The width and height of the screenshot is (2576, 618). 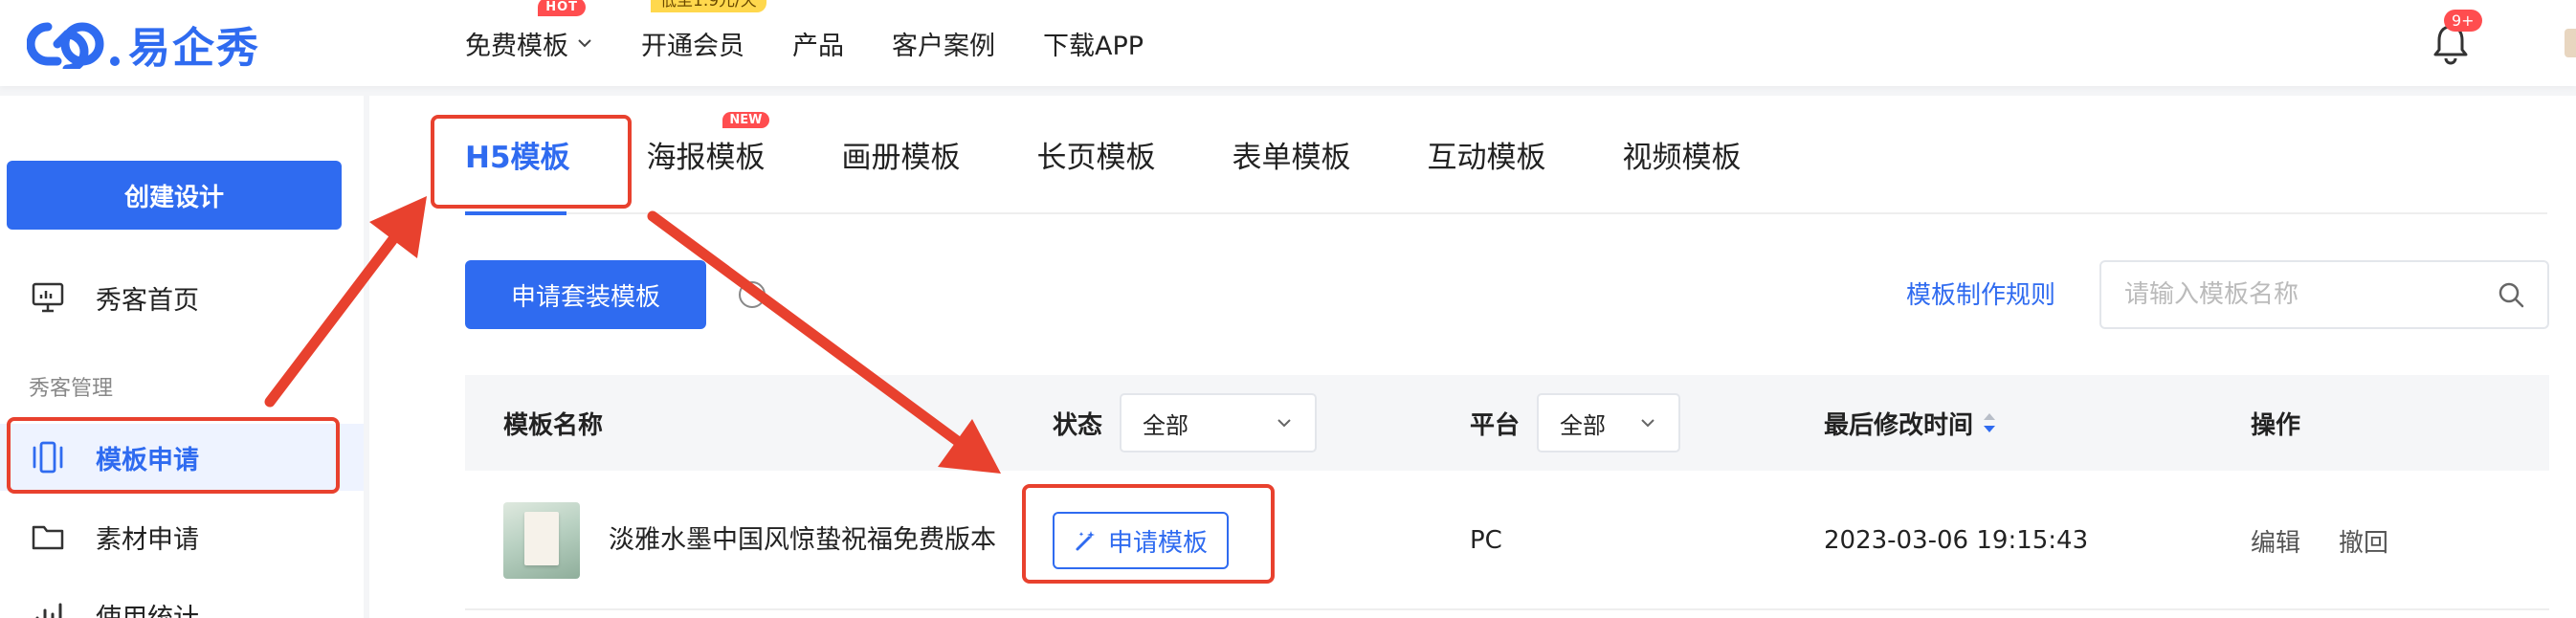 I want to click on modified-time-cell: 2023-03-06 19:15:43, so click(x=1956, y=540).